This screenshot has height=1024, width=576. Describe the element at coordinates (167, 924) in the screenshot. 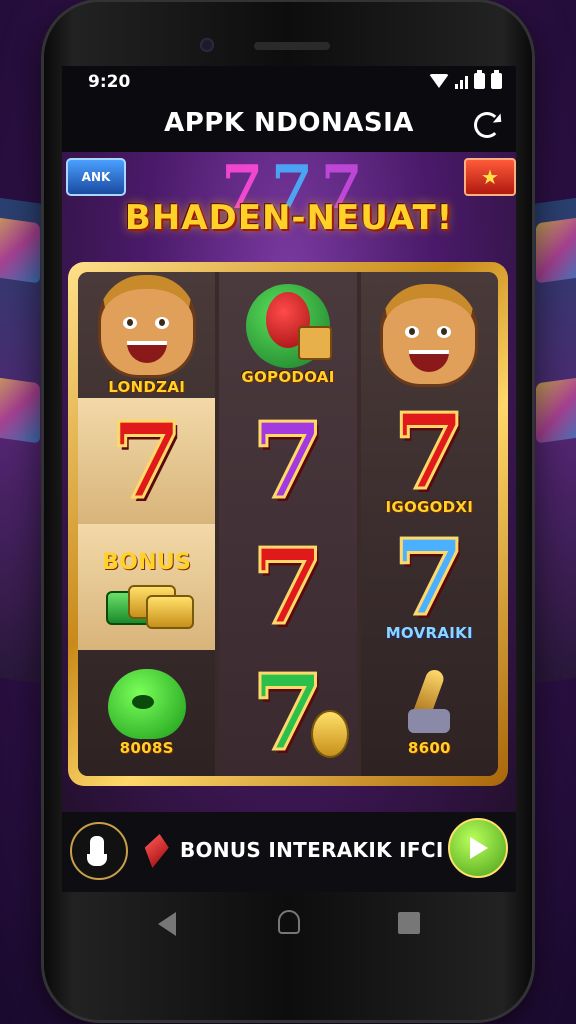

I see `back-icon` at that location.